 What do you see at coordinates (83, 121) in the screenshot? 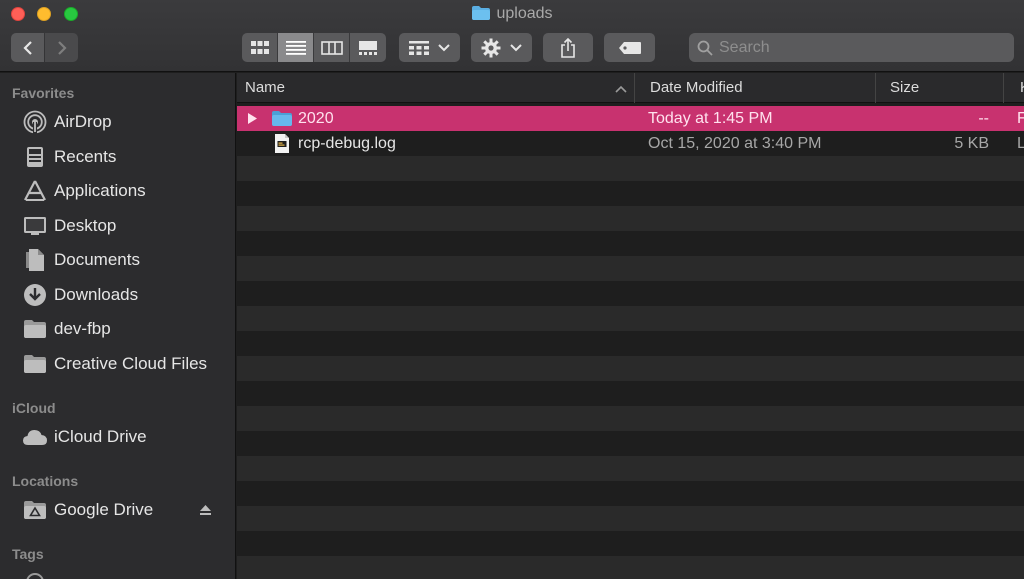
I see `sidebar-item-label: AirDrop` at bounding box center [83, 121].